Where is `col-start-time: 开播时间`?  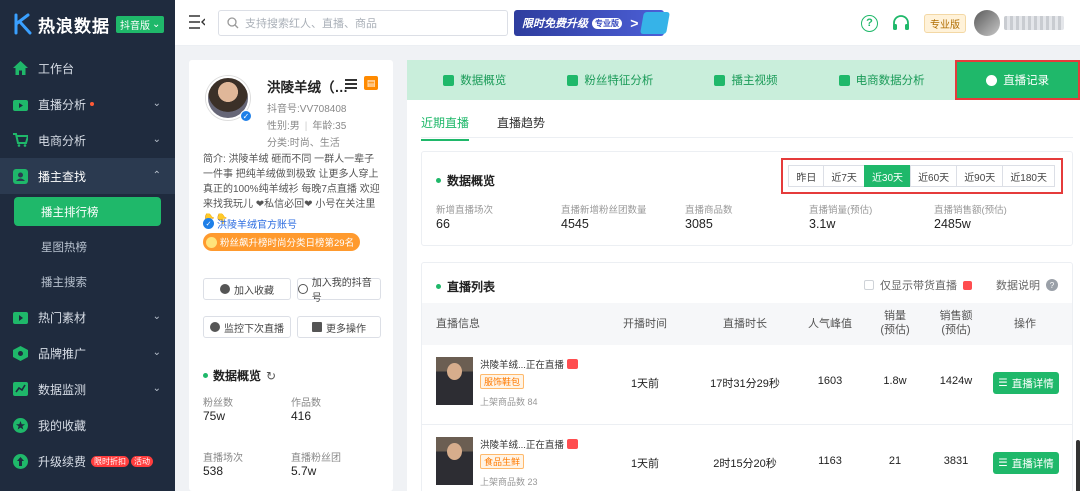
col-start-time: 开播时间 is located at coordinates (645, 324).